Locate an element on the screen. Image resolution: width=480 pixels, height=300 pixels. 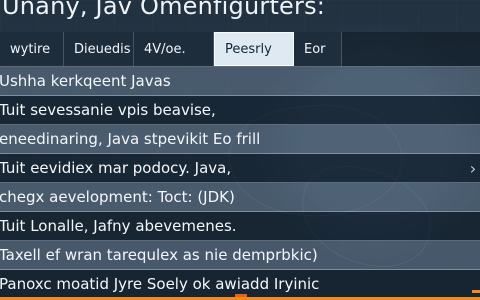
list-item-text: Tuit Lonalle, Jafny abevemenes. is located at coordinates (118, 226).